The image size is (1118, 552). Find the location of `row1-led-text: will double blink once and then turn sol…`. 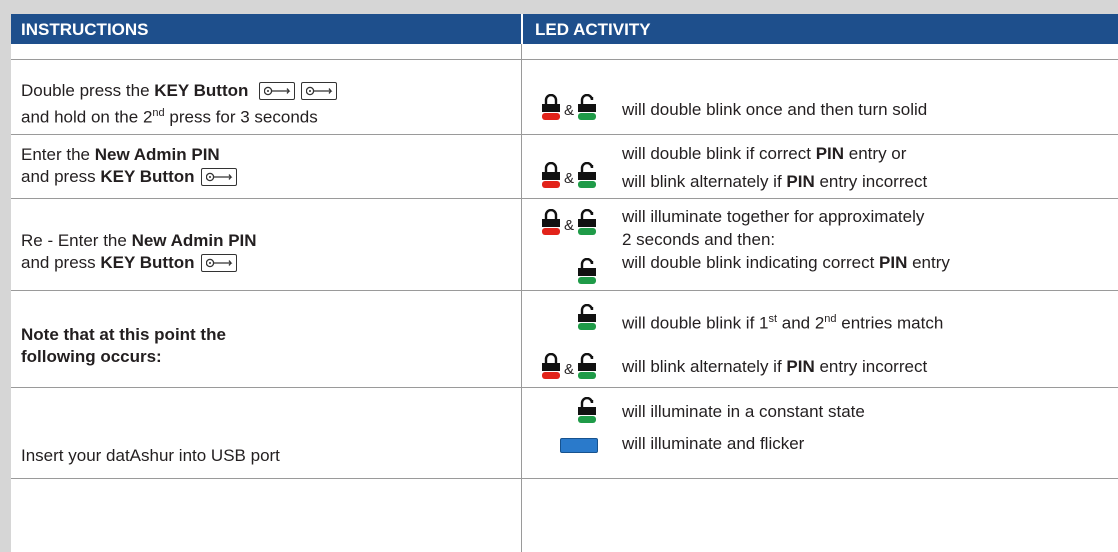

row1-led-text: will double blink once and then turn sol… is located at coordinates (775, 109).